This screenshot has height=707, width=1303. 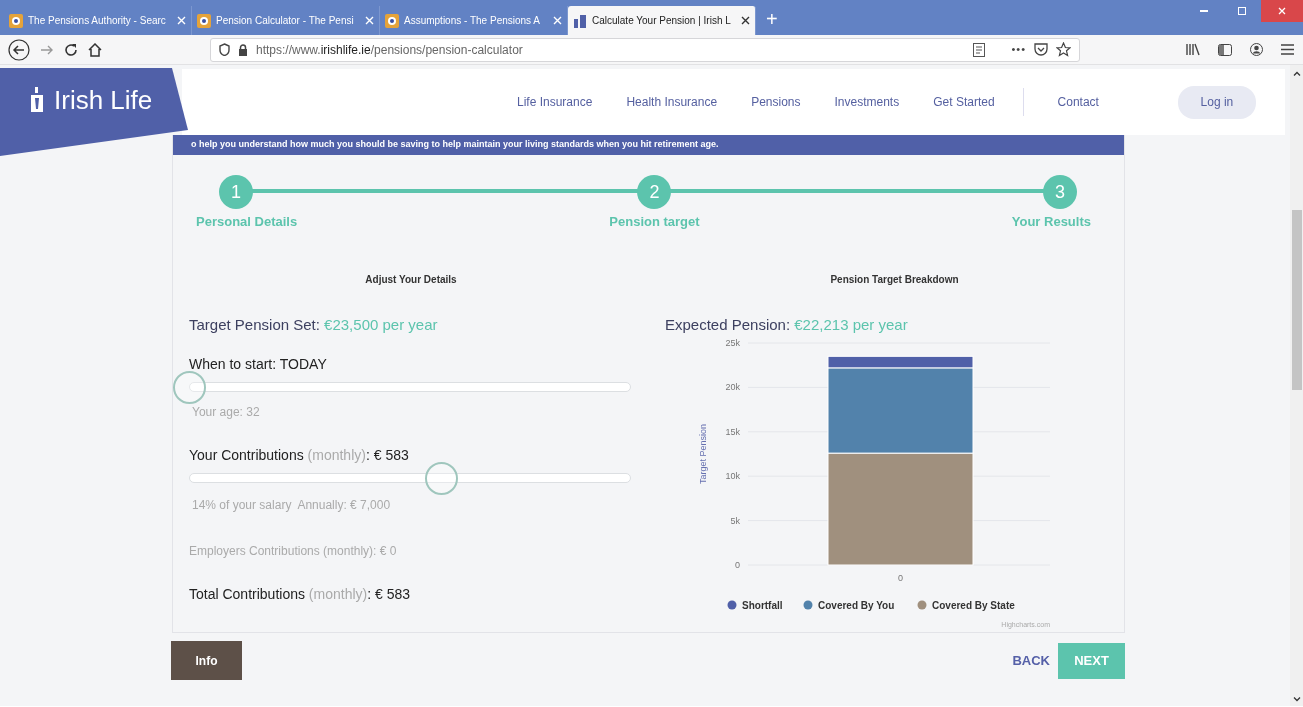 I want to click on pocket-icon, so click(x=1041, y=49).